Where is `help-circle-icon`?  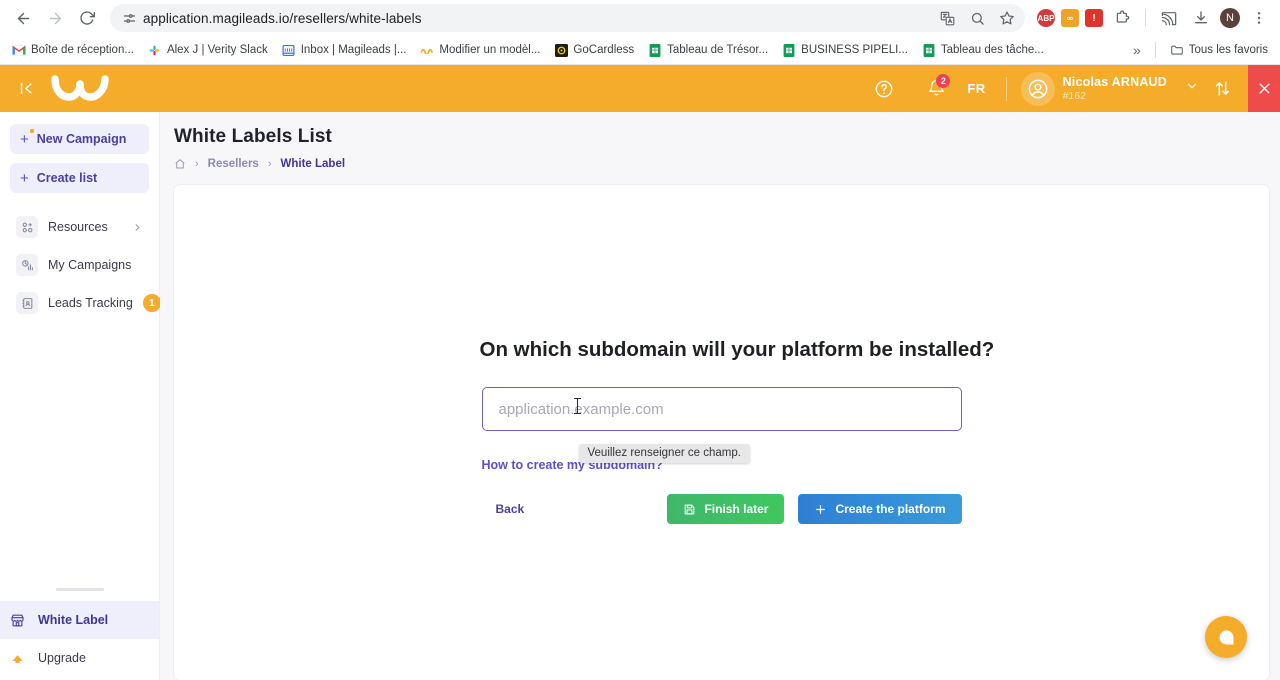 help-circle-icon is located at coordinates (884, 89).